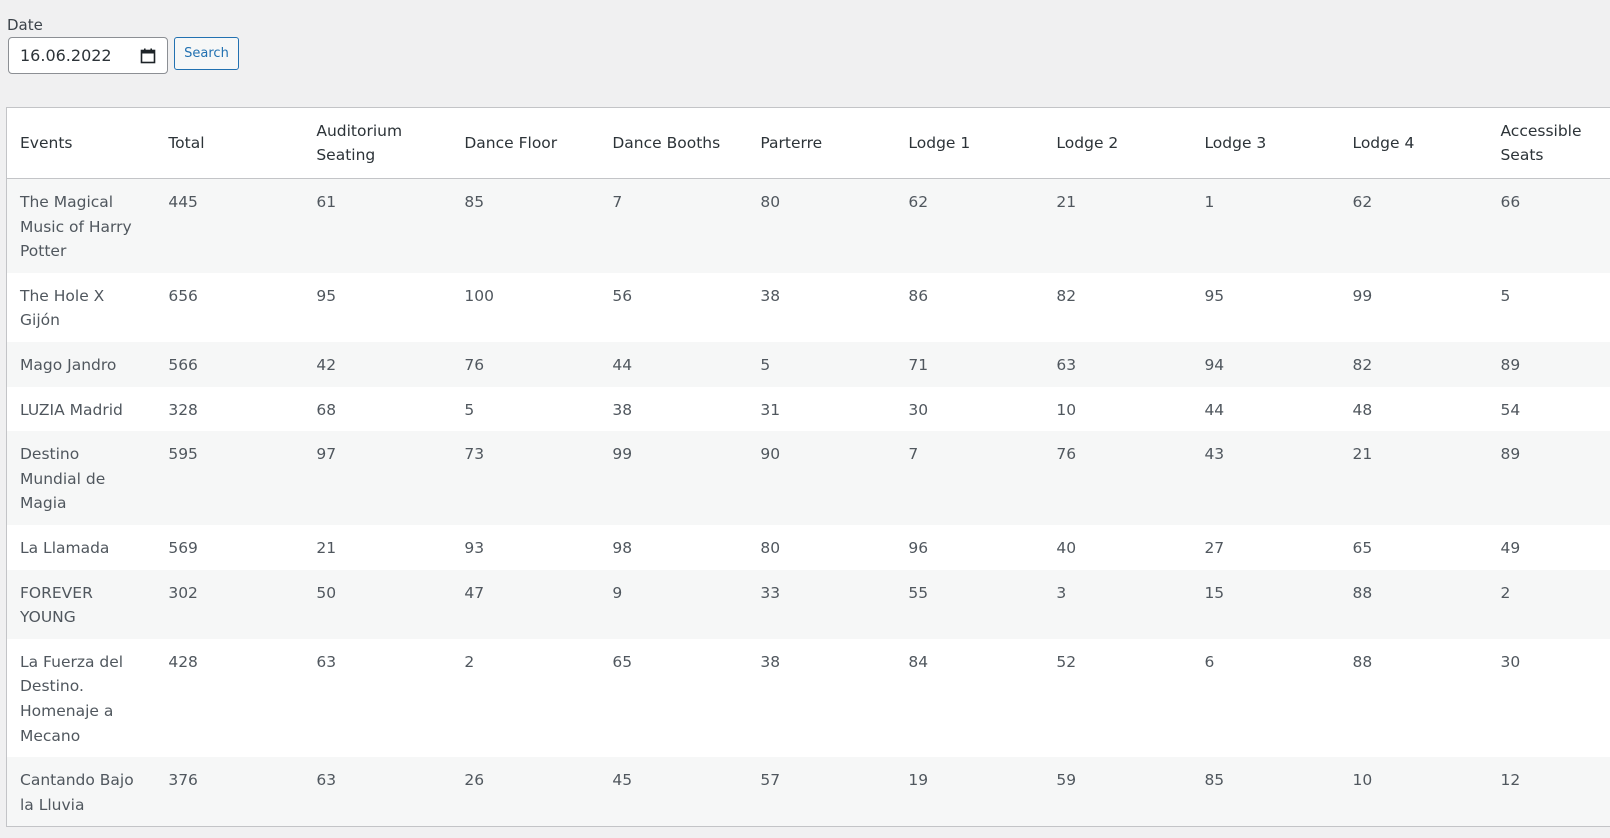  I want to click on table-cell: 43, so click(1214, 454).